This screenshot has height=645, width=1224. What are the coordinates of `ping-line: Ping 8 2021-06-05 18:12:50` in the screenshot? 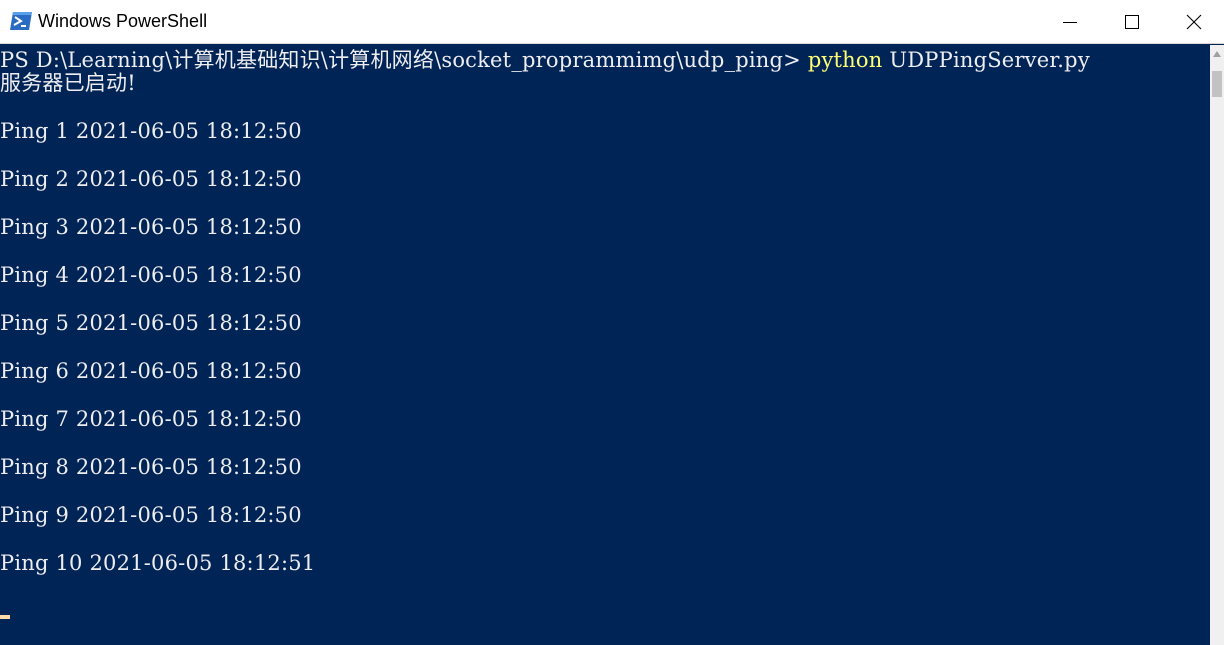 It's located at (151, 467).